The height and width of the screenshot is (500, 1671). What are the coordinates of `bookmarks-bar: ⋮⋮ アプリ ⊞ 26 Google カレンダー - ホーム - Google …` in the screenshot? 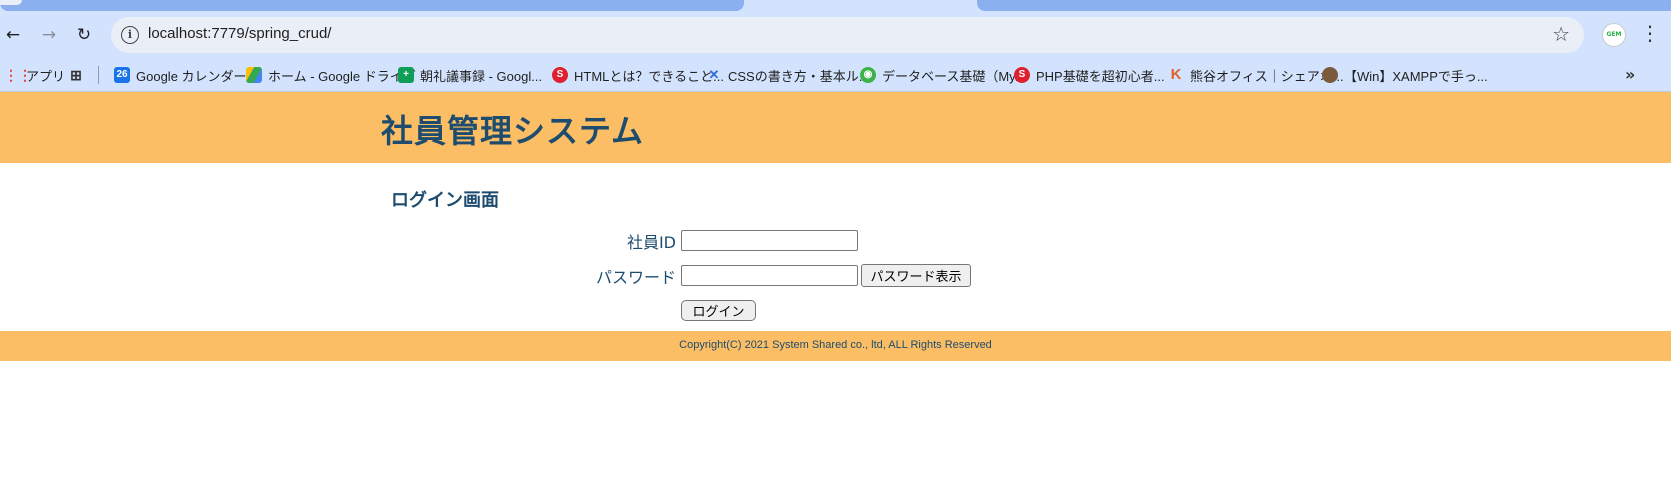 It's located at (835, 75).